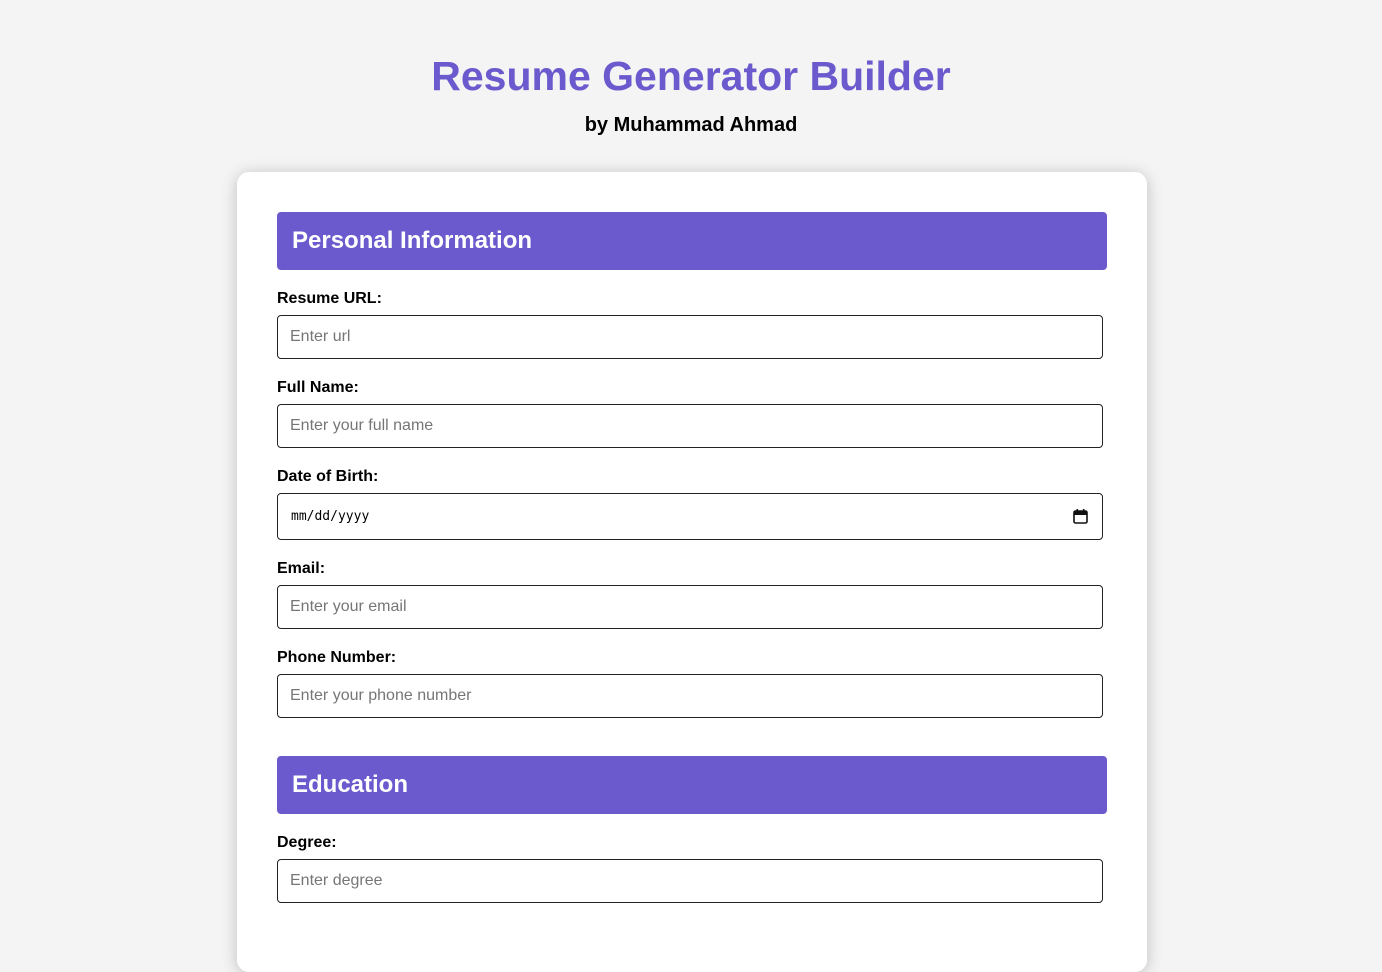 The height and width of the screenshot is (972, 1382). What do you see at coordinates (692, 785) in the screenshot?
I see `education-header: Education` at bounding box center [692, 785].